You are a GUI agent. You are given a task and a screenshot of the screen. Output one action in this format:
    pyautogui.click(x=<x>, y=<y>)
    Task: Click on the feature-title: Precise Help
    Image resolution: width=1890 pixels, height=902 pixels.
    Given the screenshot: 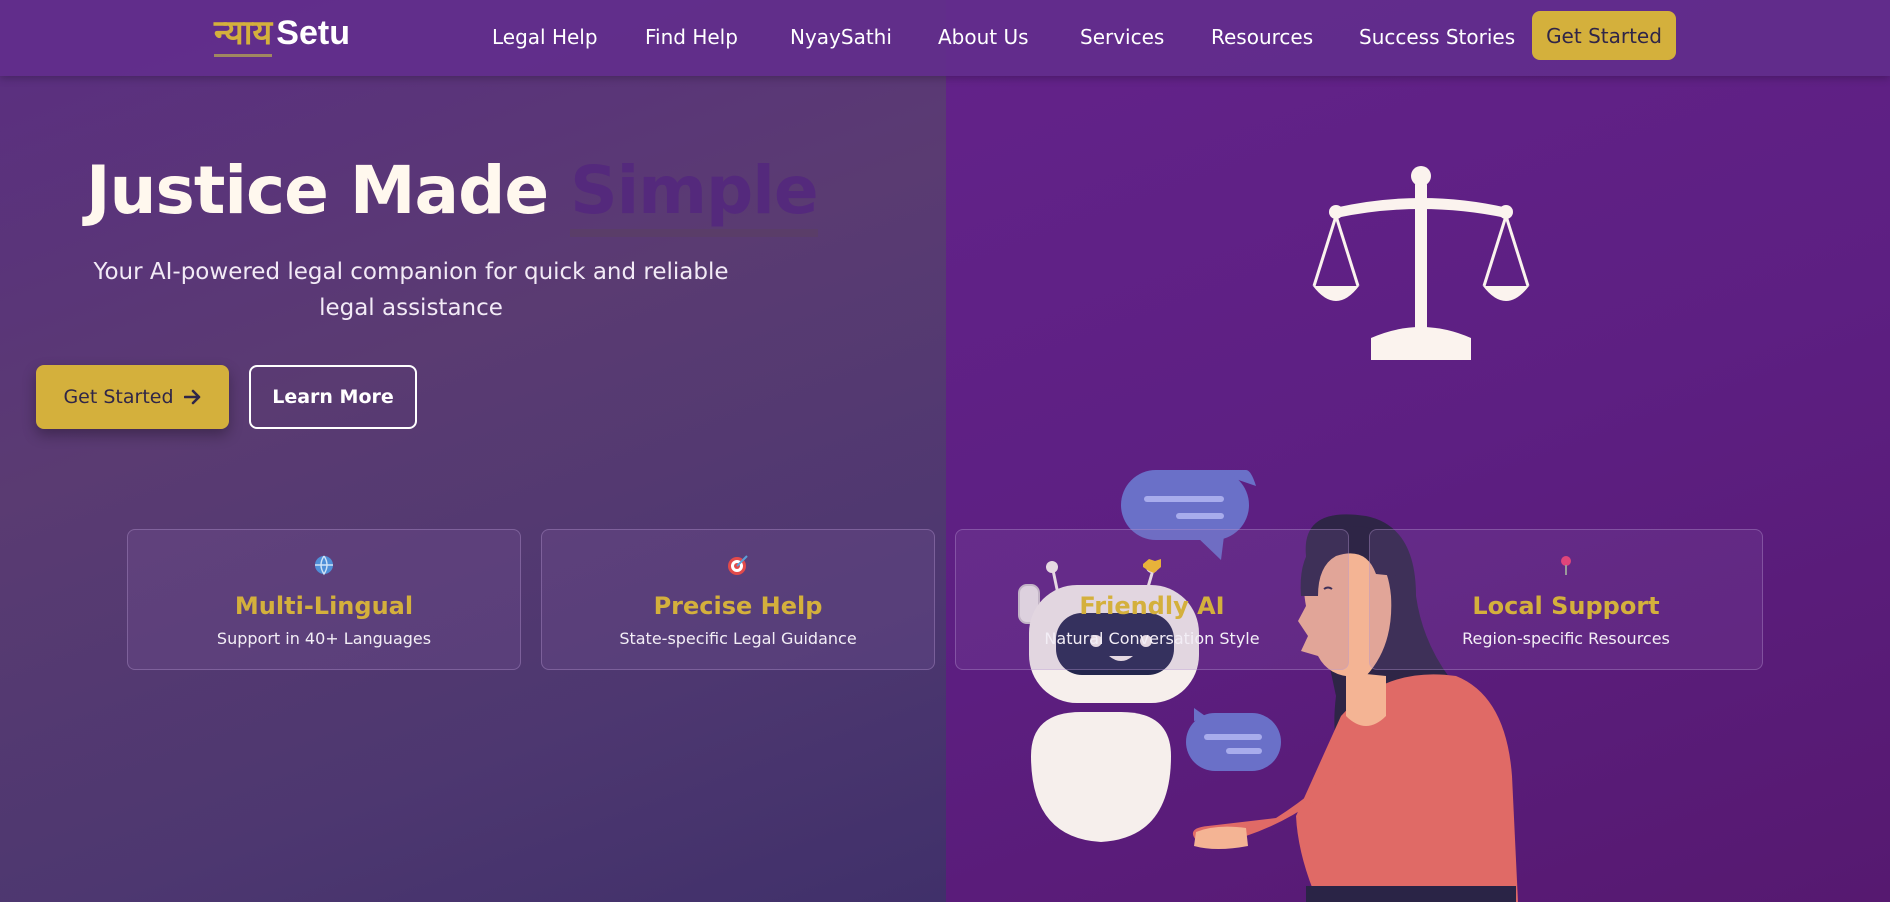 What is the action you would take?
    pyautogui.click(x=738, y=606)
    